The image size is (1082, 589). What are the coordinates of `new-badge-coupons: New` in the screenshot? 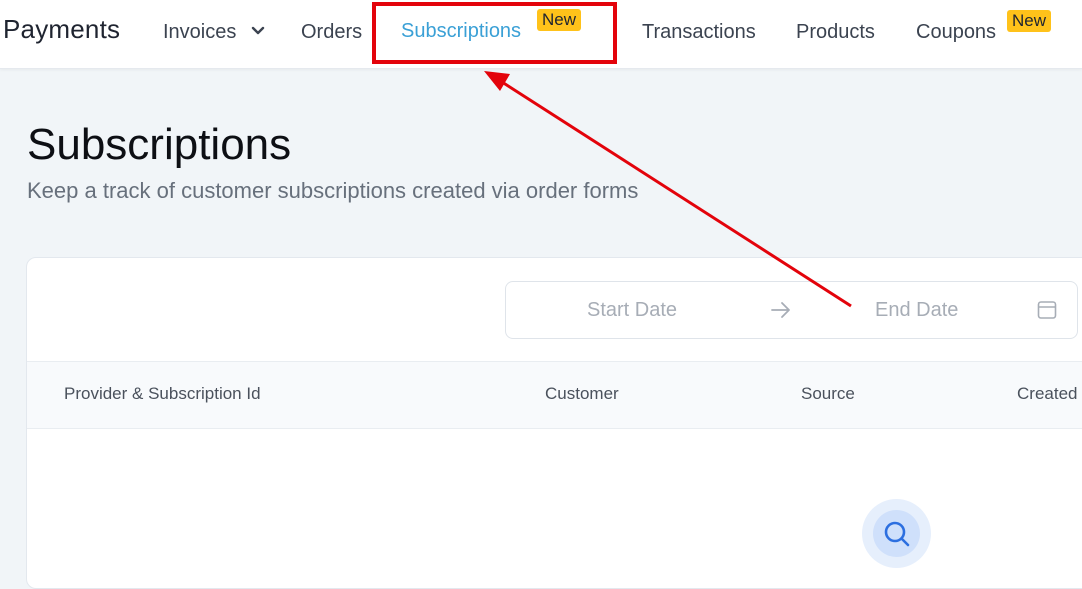 It's located at (1029, 21).